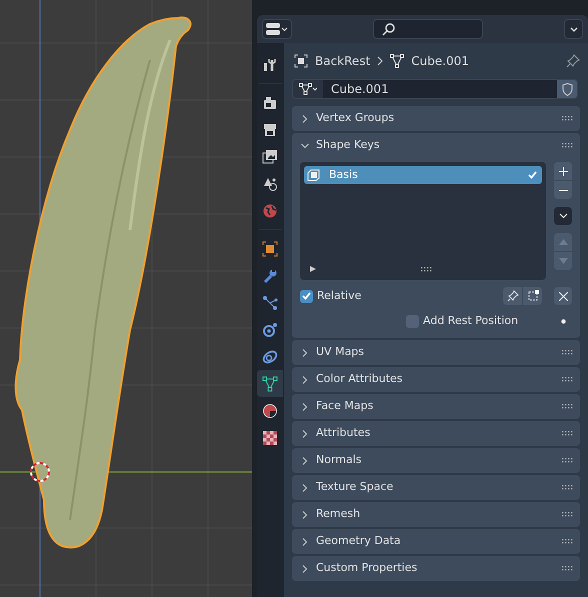  I want to click on properties-tab, so click(270, 383).